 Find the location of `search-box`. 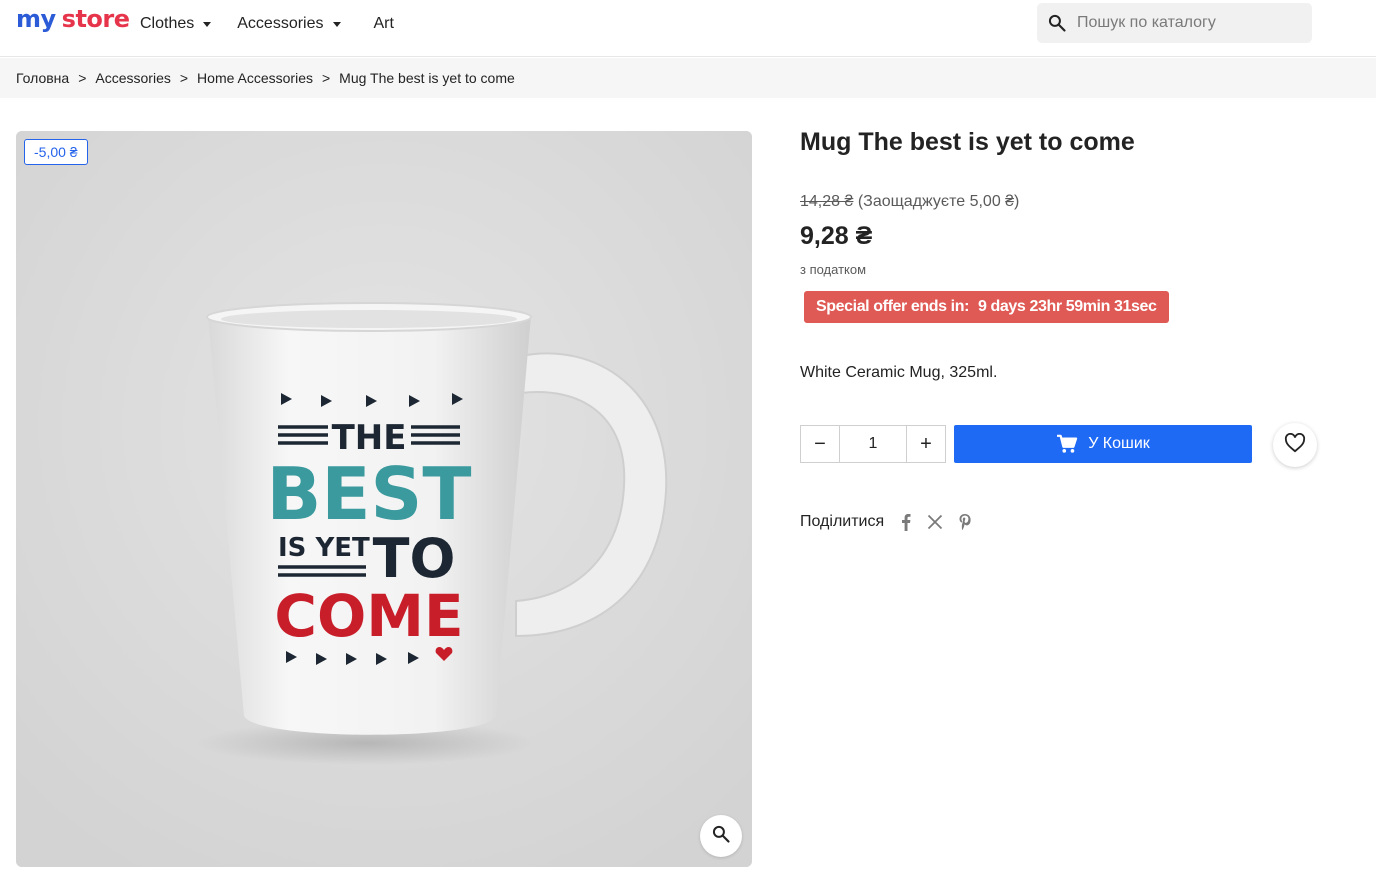

search-box is located at coordinates (1174, 23).